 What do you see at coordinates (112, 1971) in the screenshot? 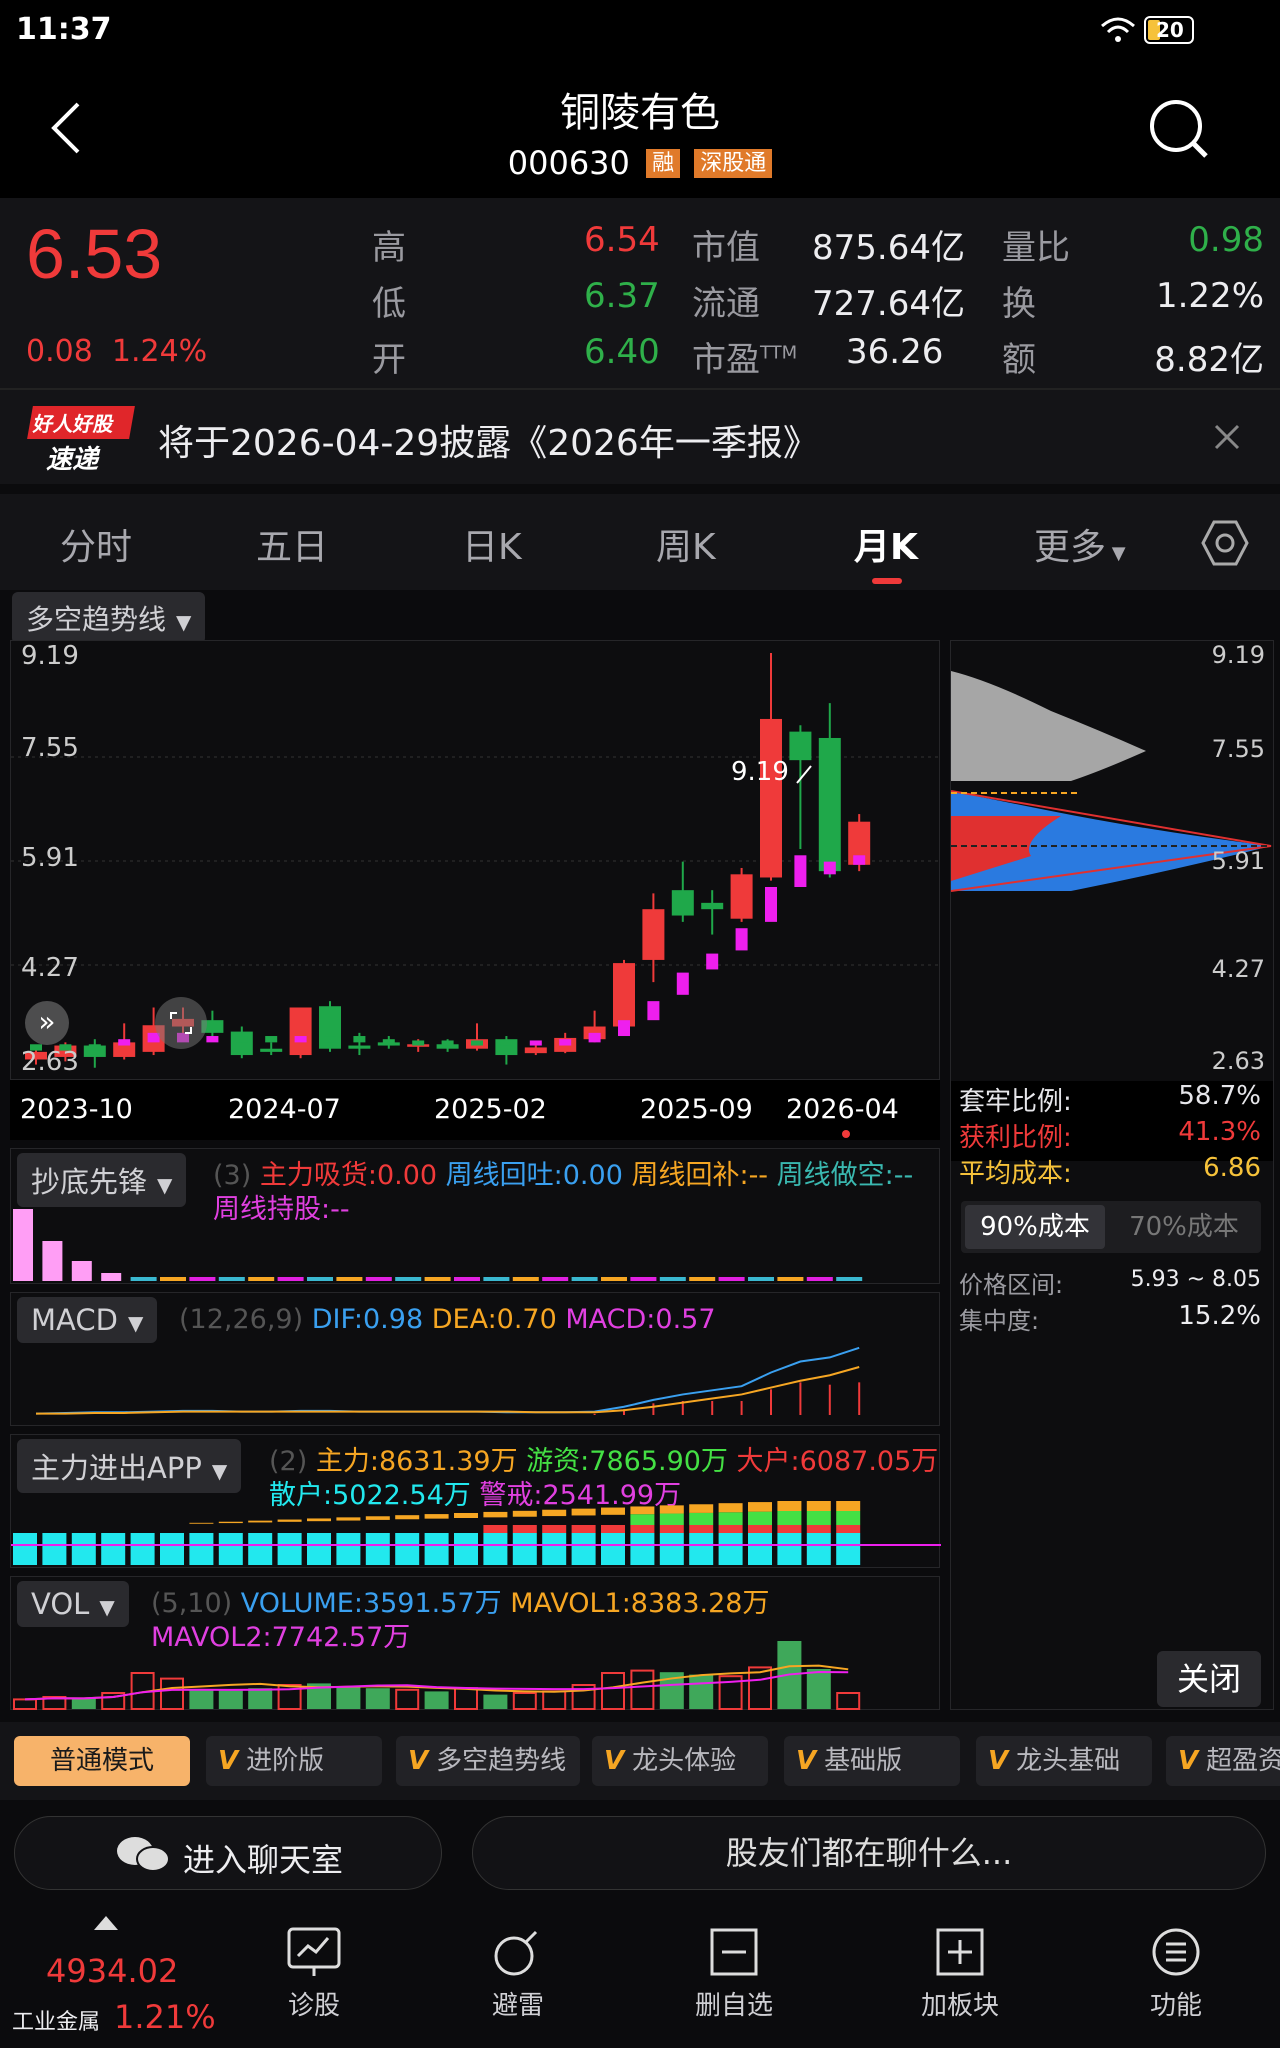
I see `sector-index-value: 4934.02` at bounding box center [112, 1971].